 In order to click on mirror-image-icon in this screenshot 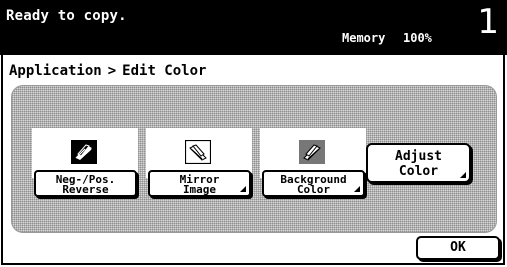, I will do `click(198, 152)`.